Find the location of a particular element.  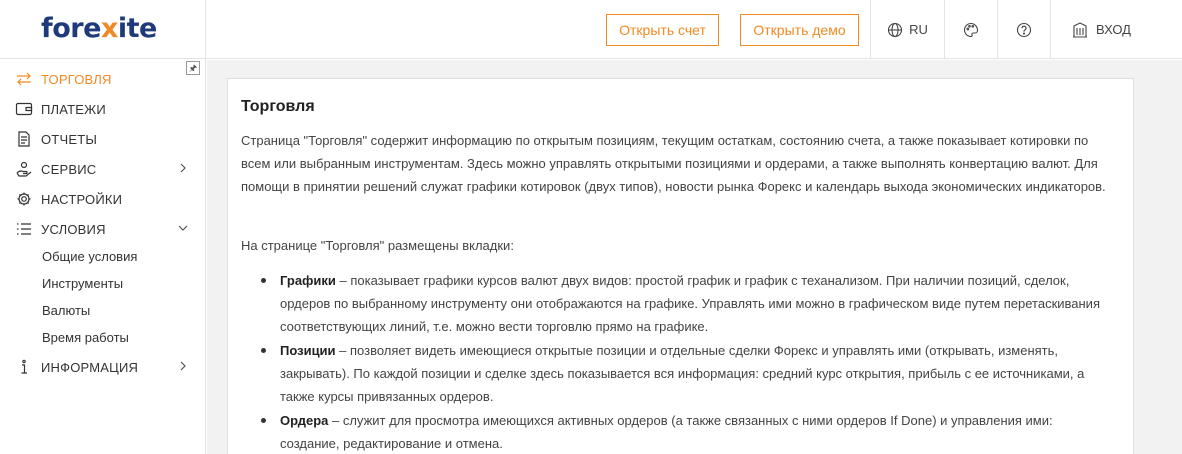

login-button: ВХОД is located at coordinates (1101, 29).